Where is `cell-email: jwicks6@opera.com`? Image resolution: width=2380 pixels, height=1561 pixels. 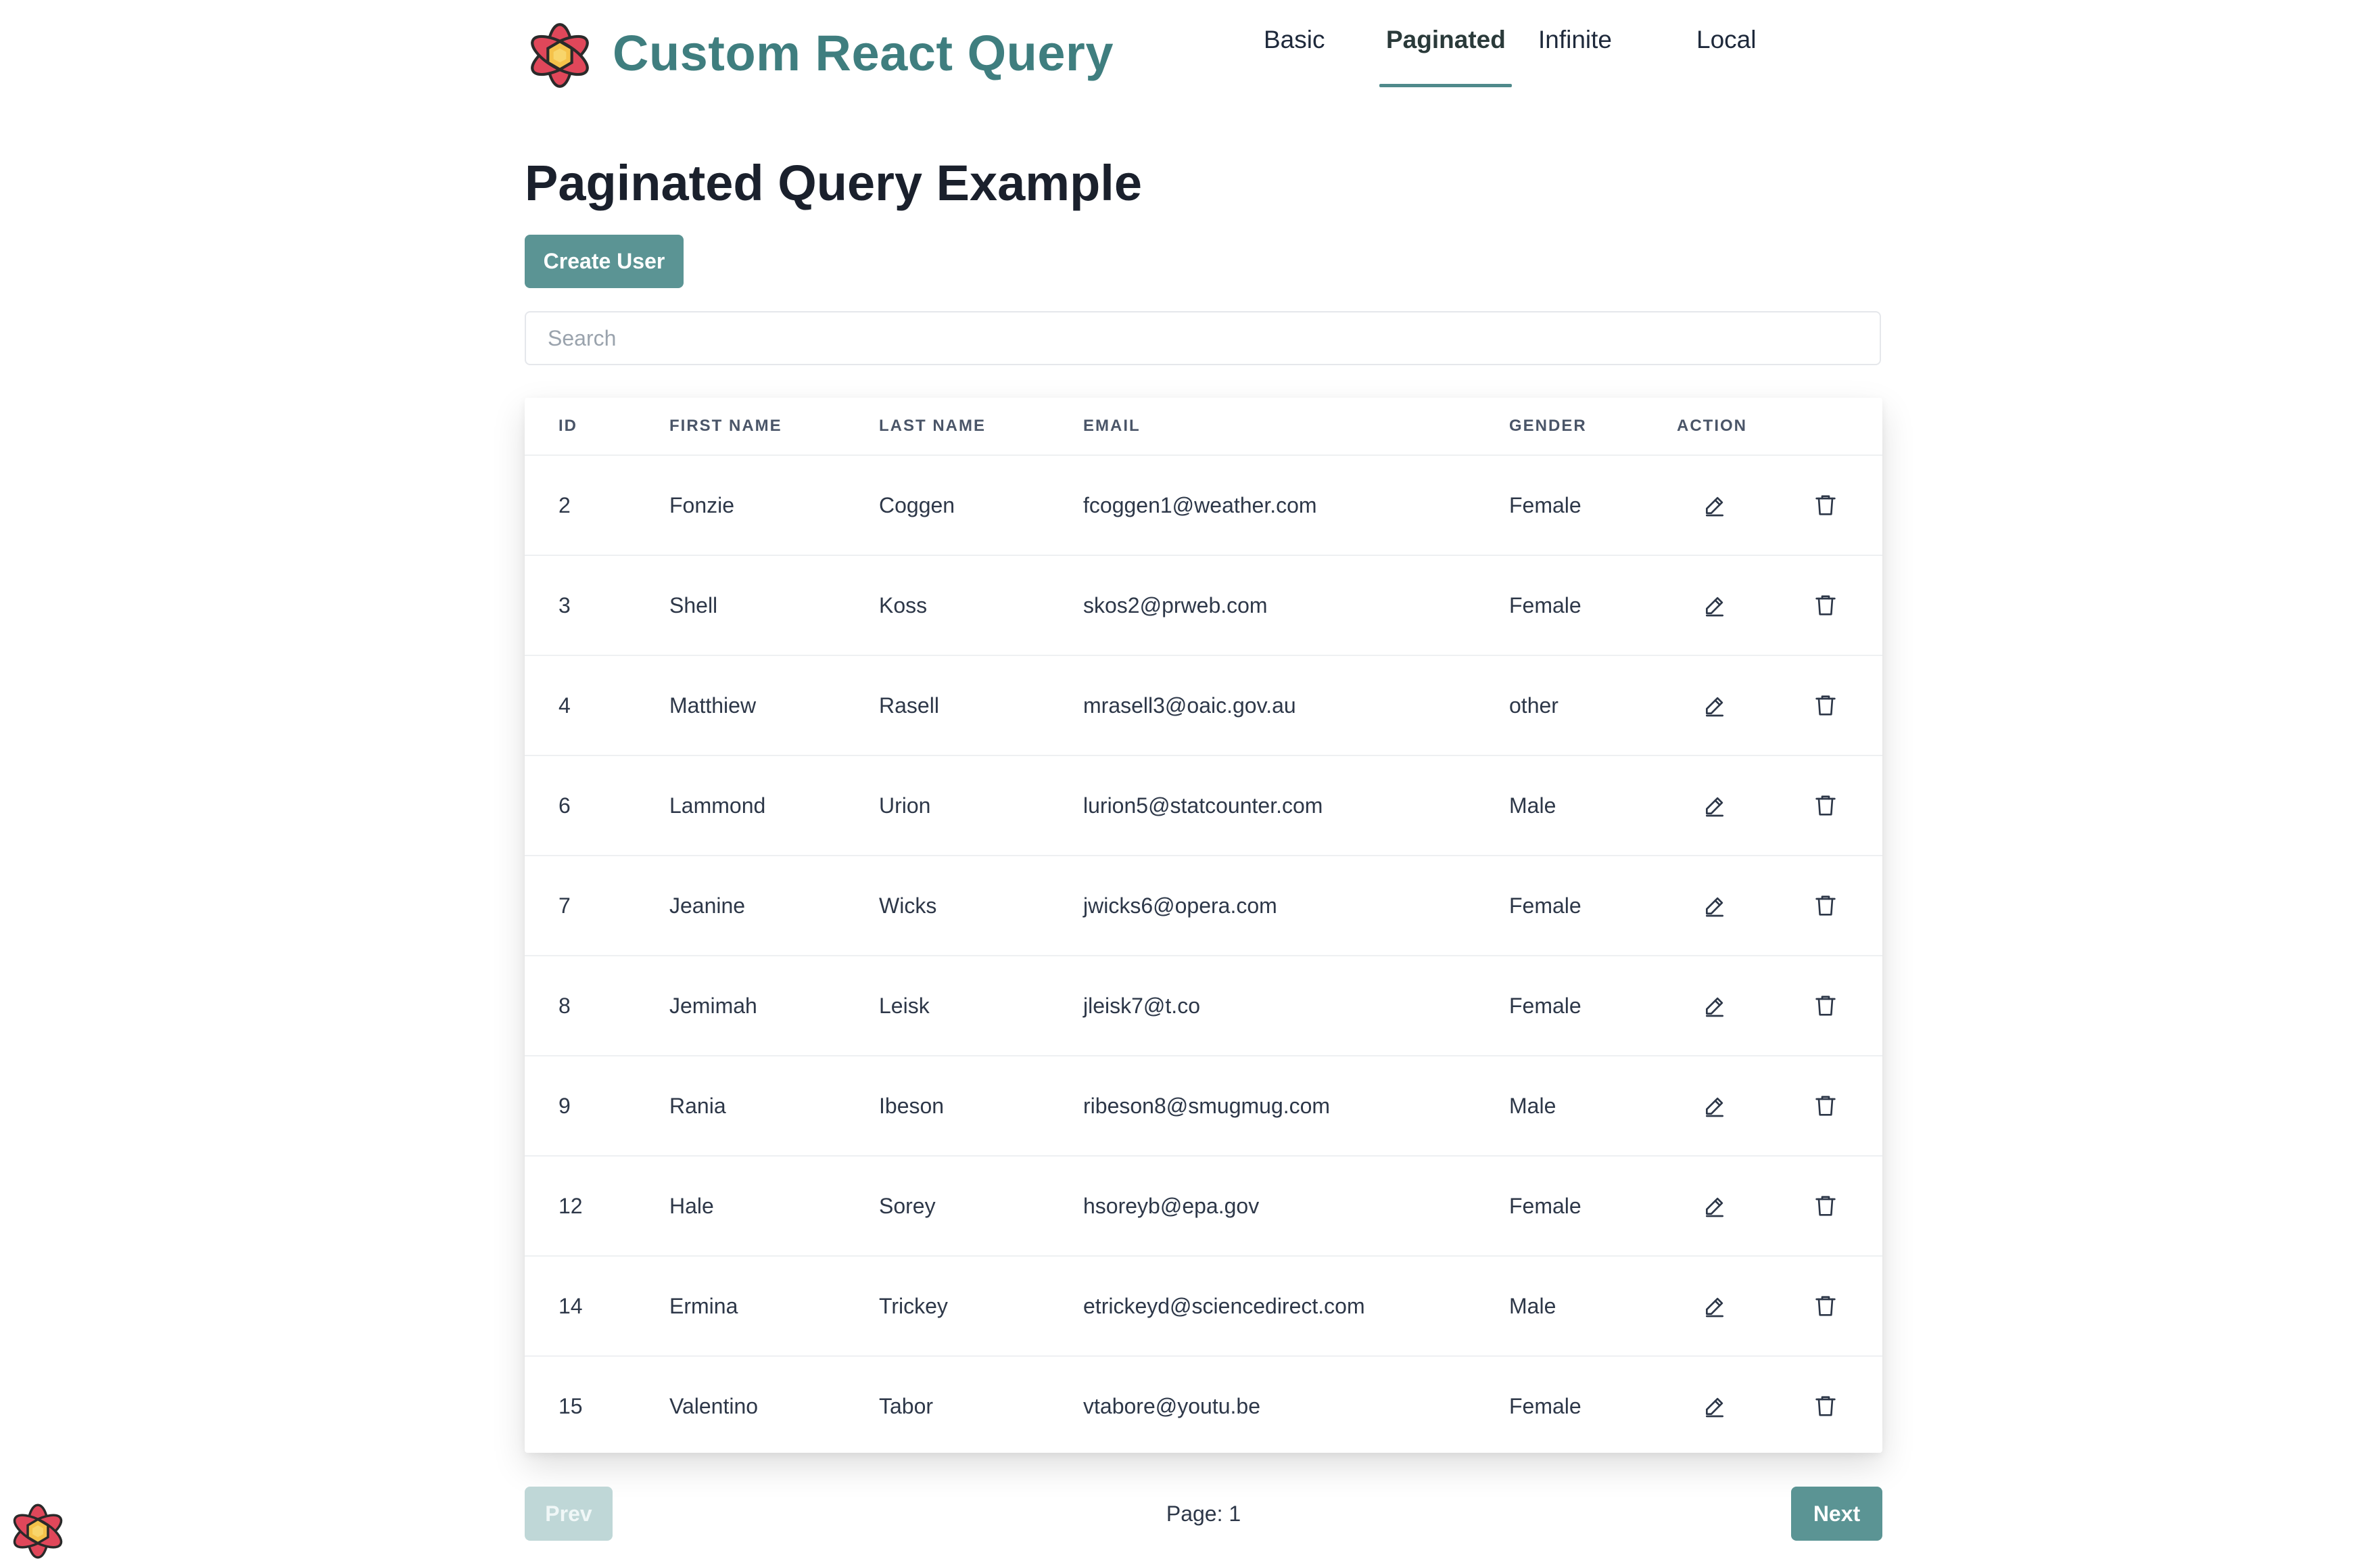
cell-email: jwicks6@opera.com is located at coordinates (1296, 906).